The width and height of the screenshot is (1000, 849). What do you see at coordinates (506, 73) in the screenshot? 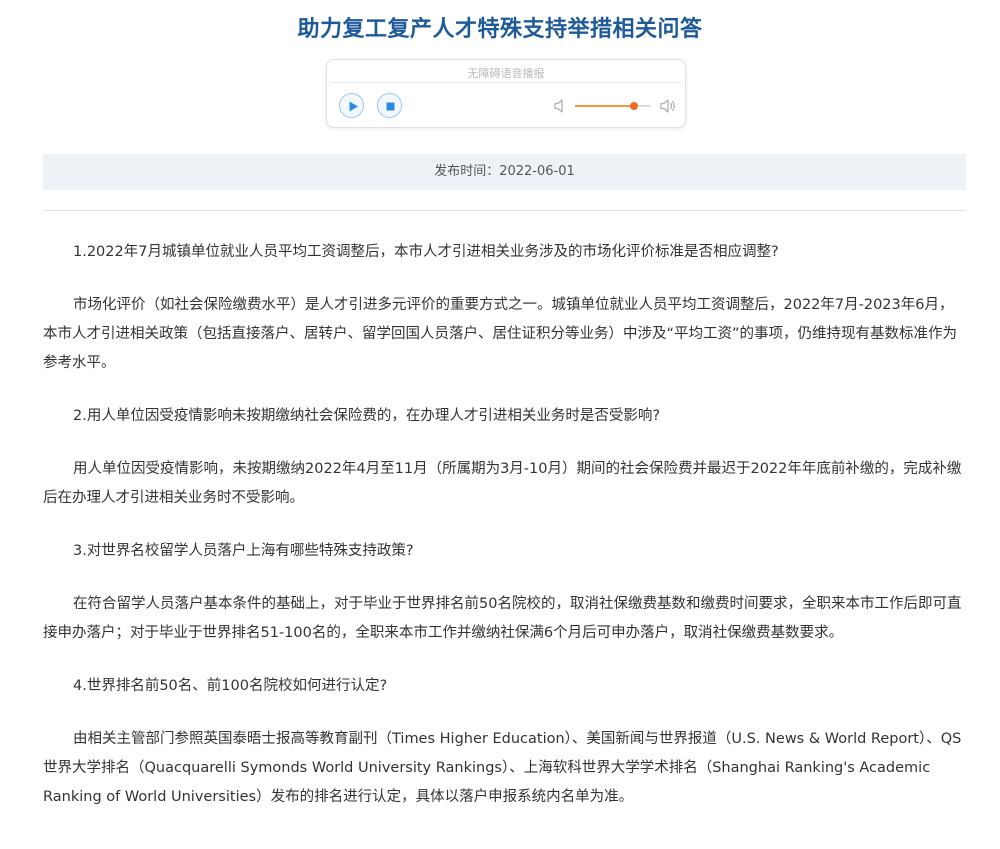
I see `accessibility-audio-label: 无障碍语音播报` at bounding box center [506, 73].